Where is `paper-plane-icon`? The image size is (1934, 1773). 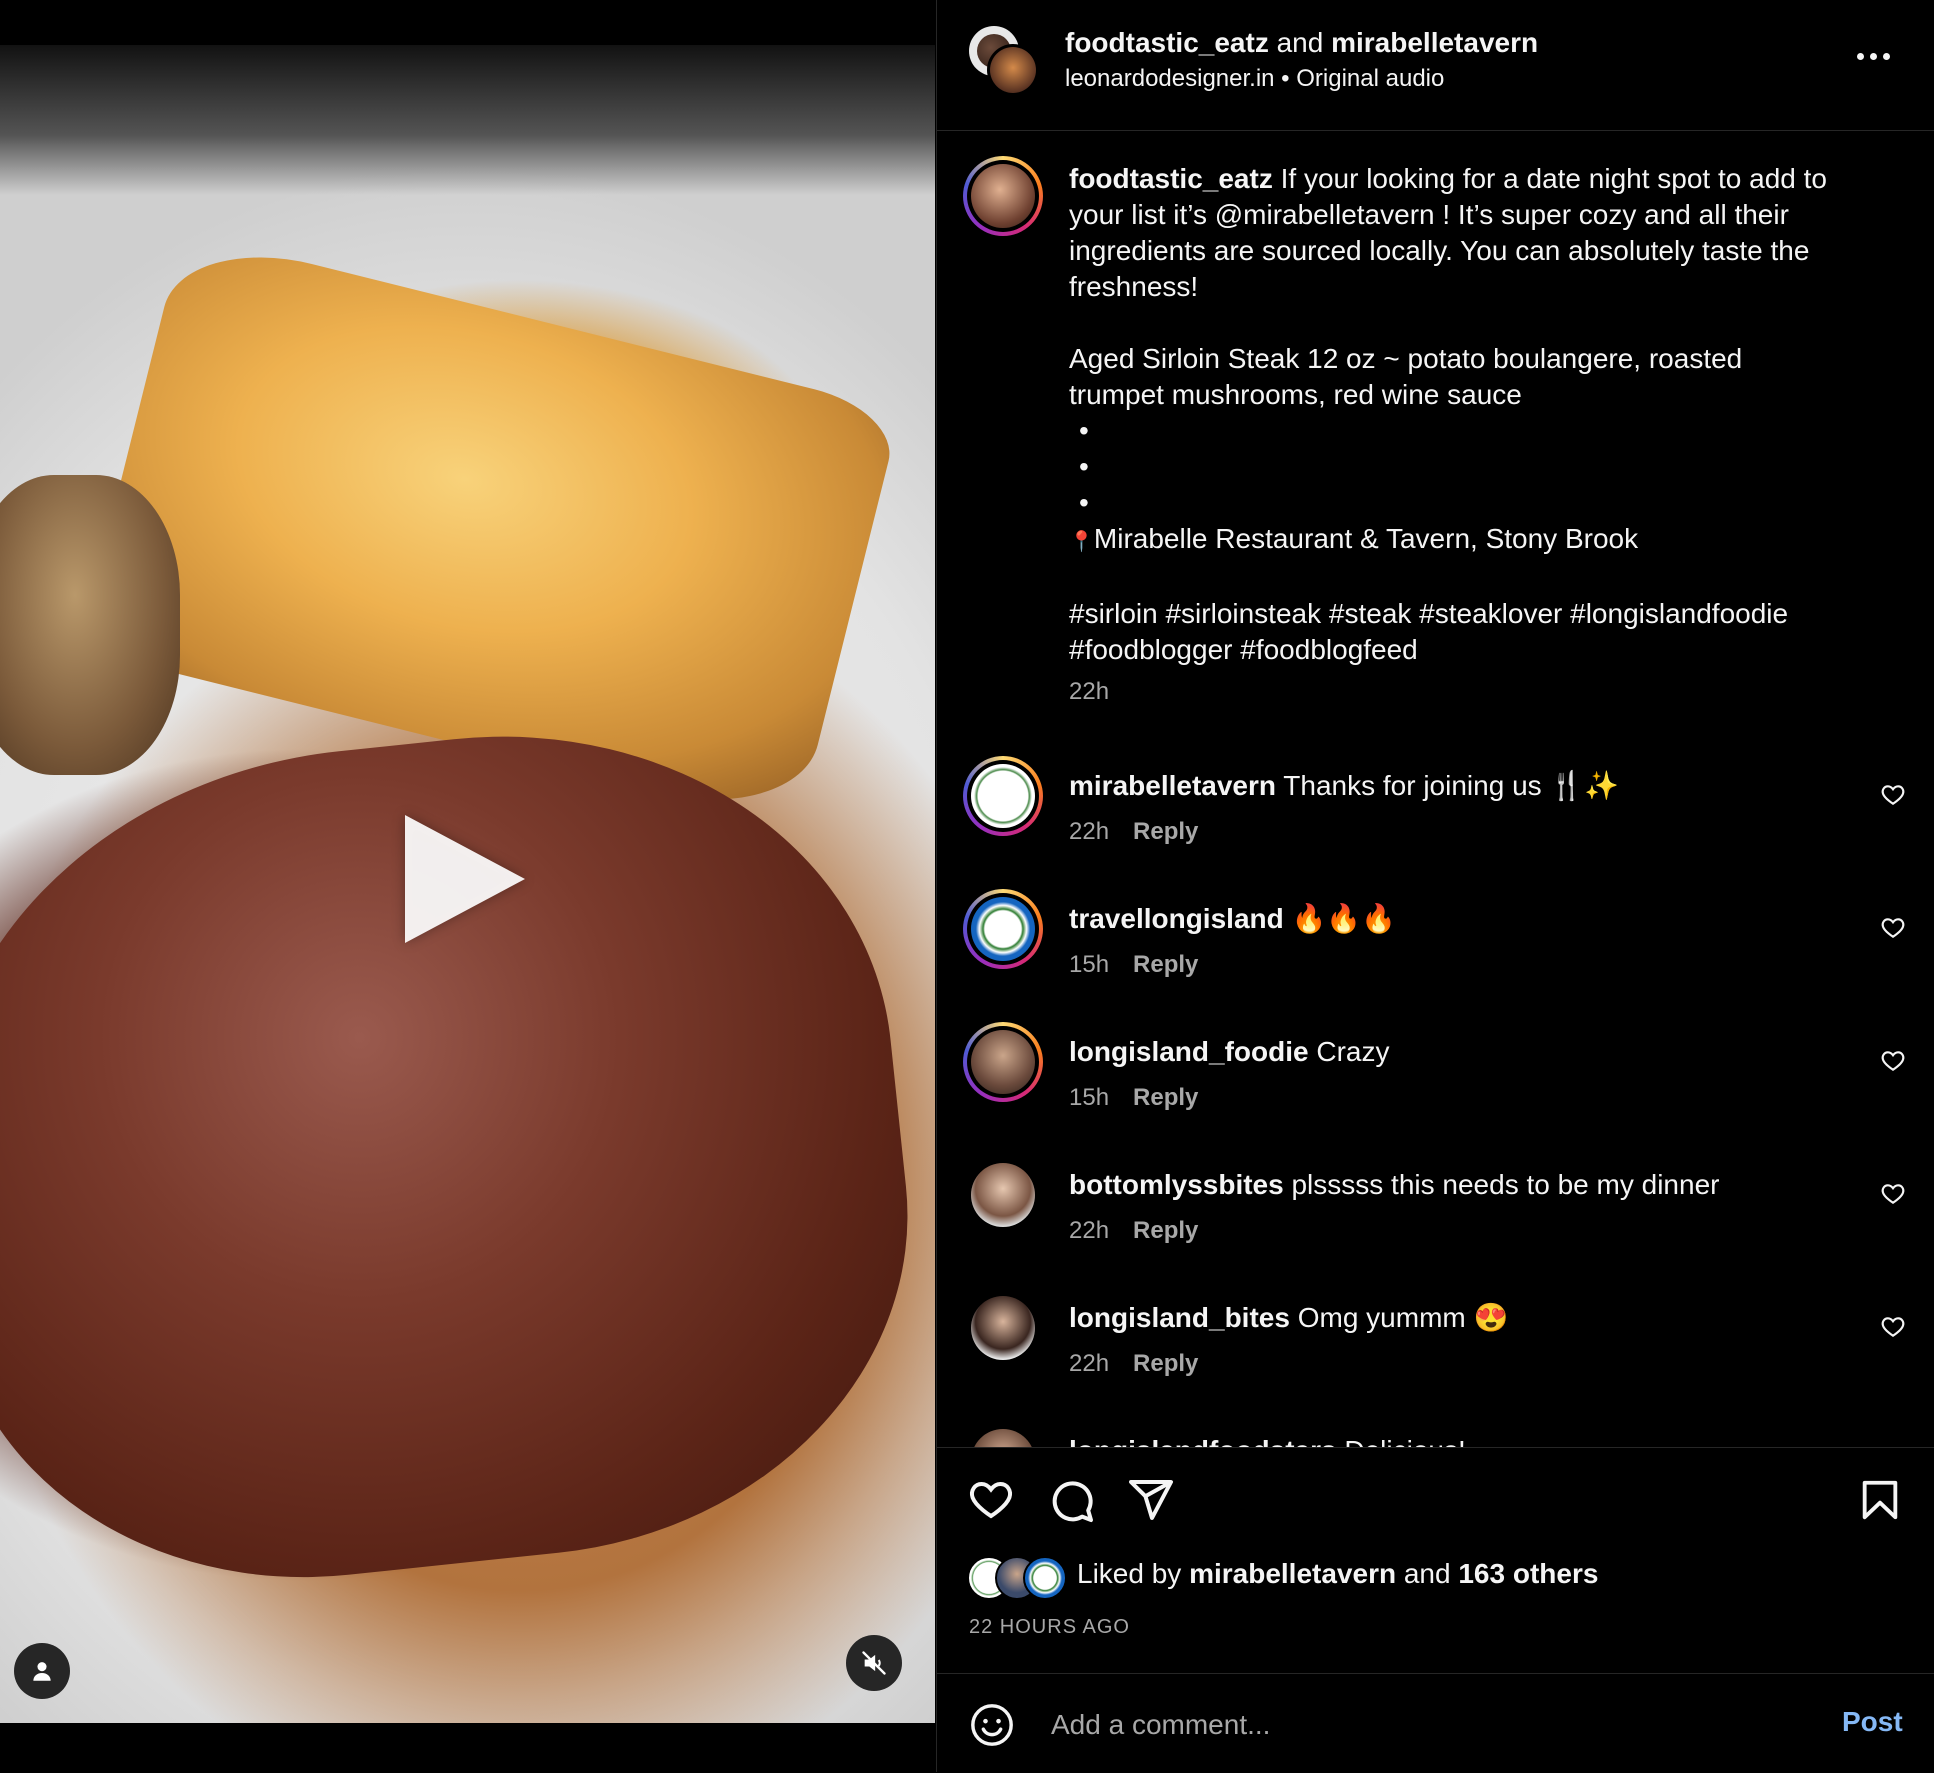
paper-plane-icon is located at coordinates (1151, 1500).